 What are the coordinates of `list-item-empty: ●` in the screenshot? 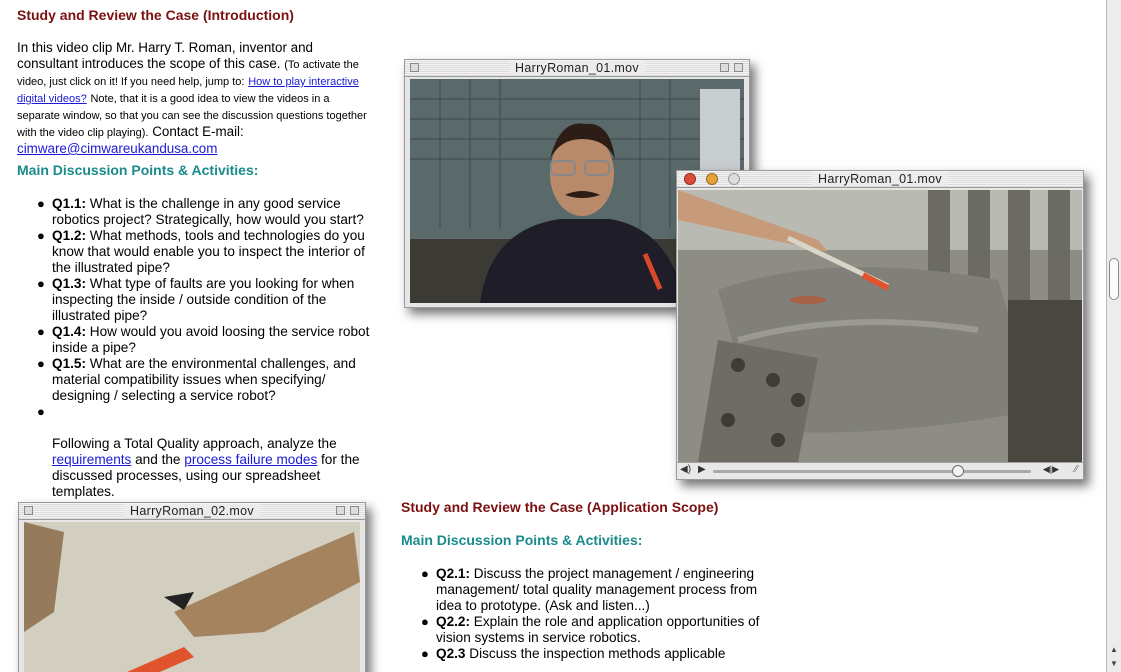 It's located at (204, 412).